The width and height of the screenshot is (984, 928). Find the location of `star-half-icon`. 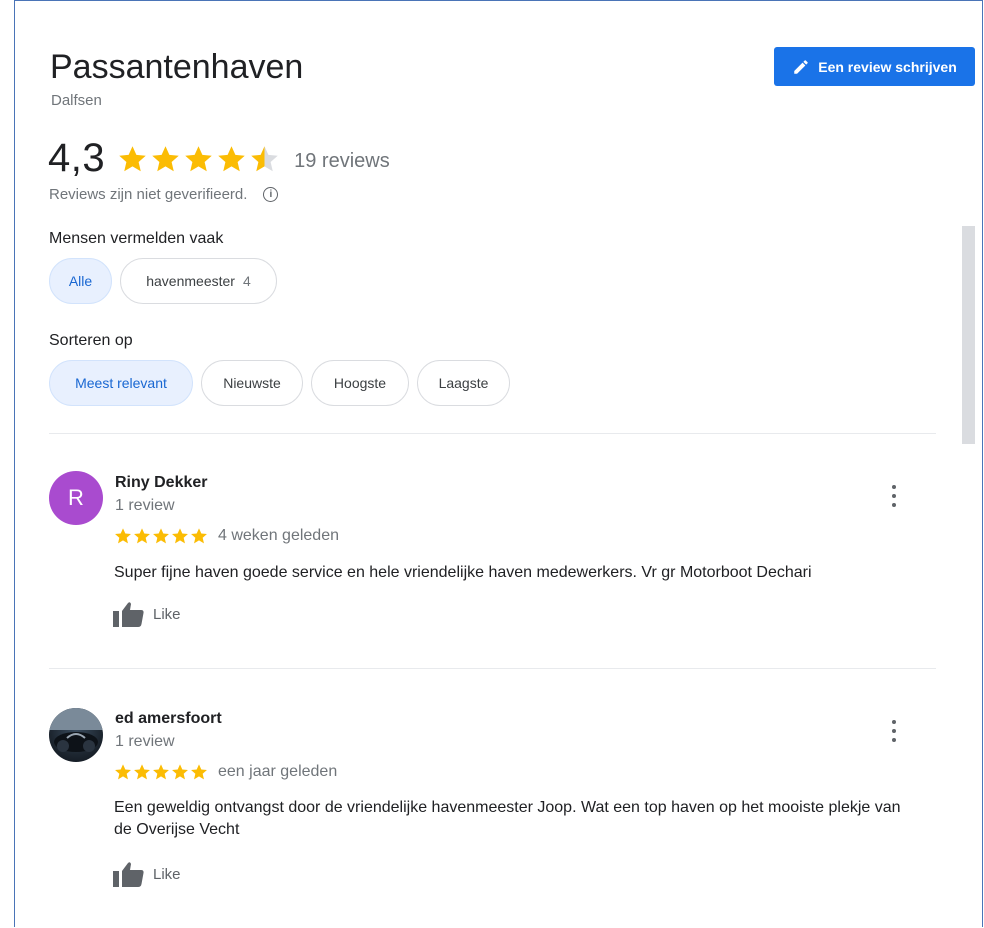

star-half-icon is located at coordinates (264, 158).